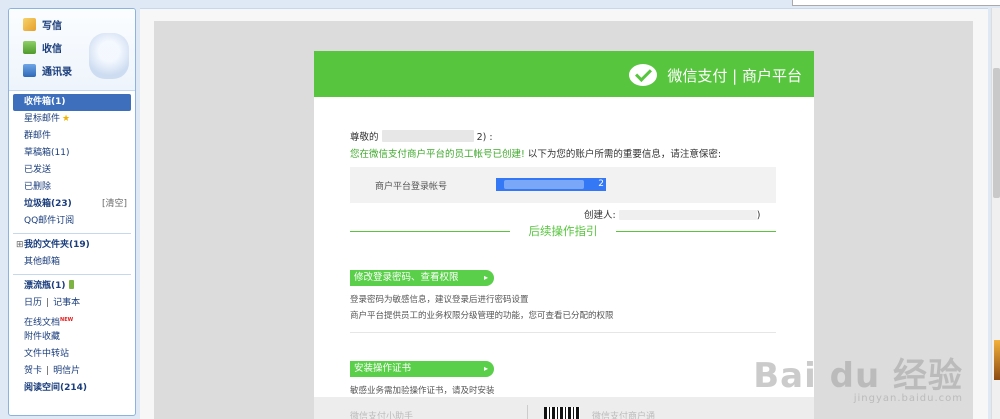 This screenshot has height=419, width=1000. What do you see at coordinates (601, 184) in the screenshot?
I see `account-value-tail: 2` at bounding box center [601, 184].